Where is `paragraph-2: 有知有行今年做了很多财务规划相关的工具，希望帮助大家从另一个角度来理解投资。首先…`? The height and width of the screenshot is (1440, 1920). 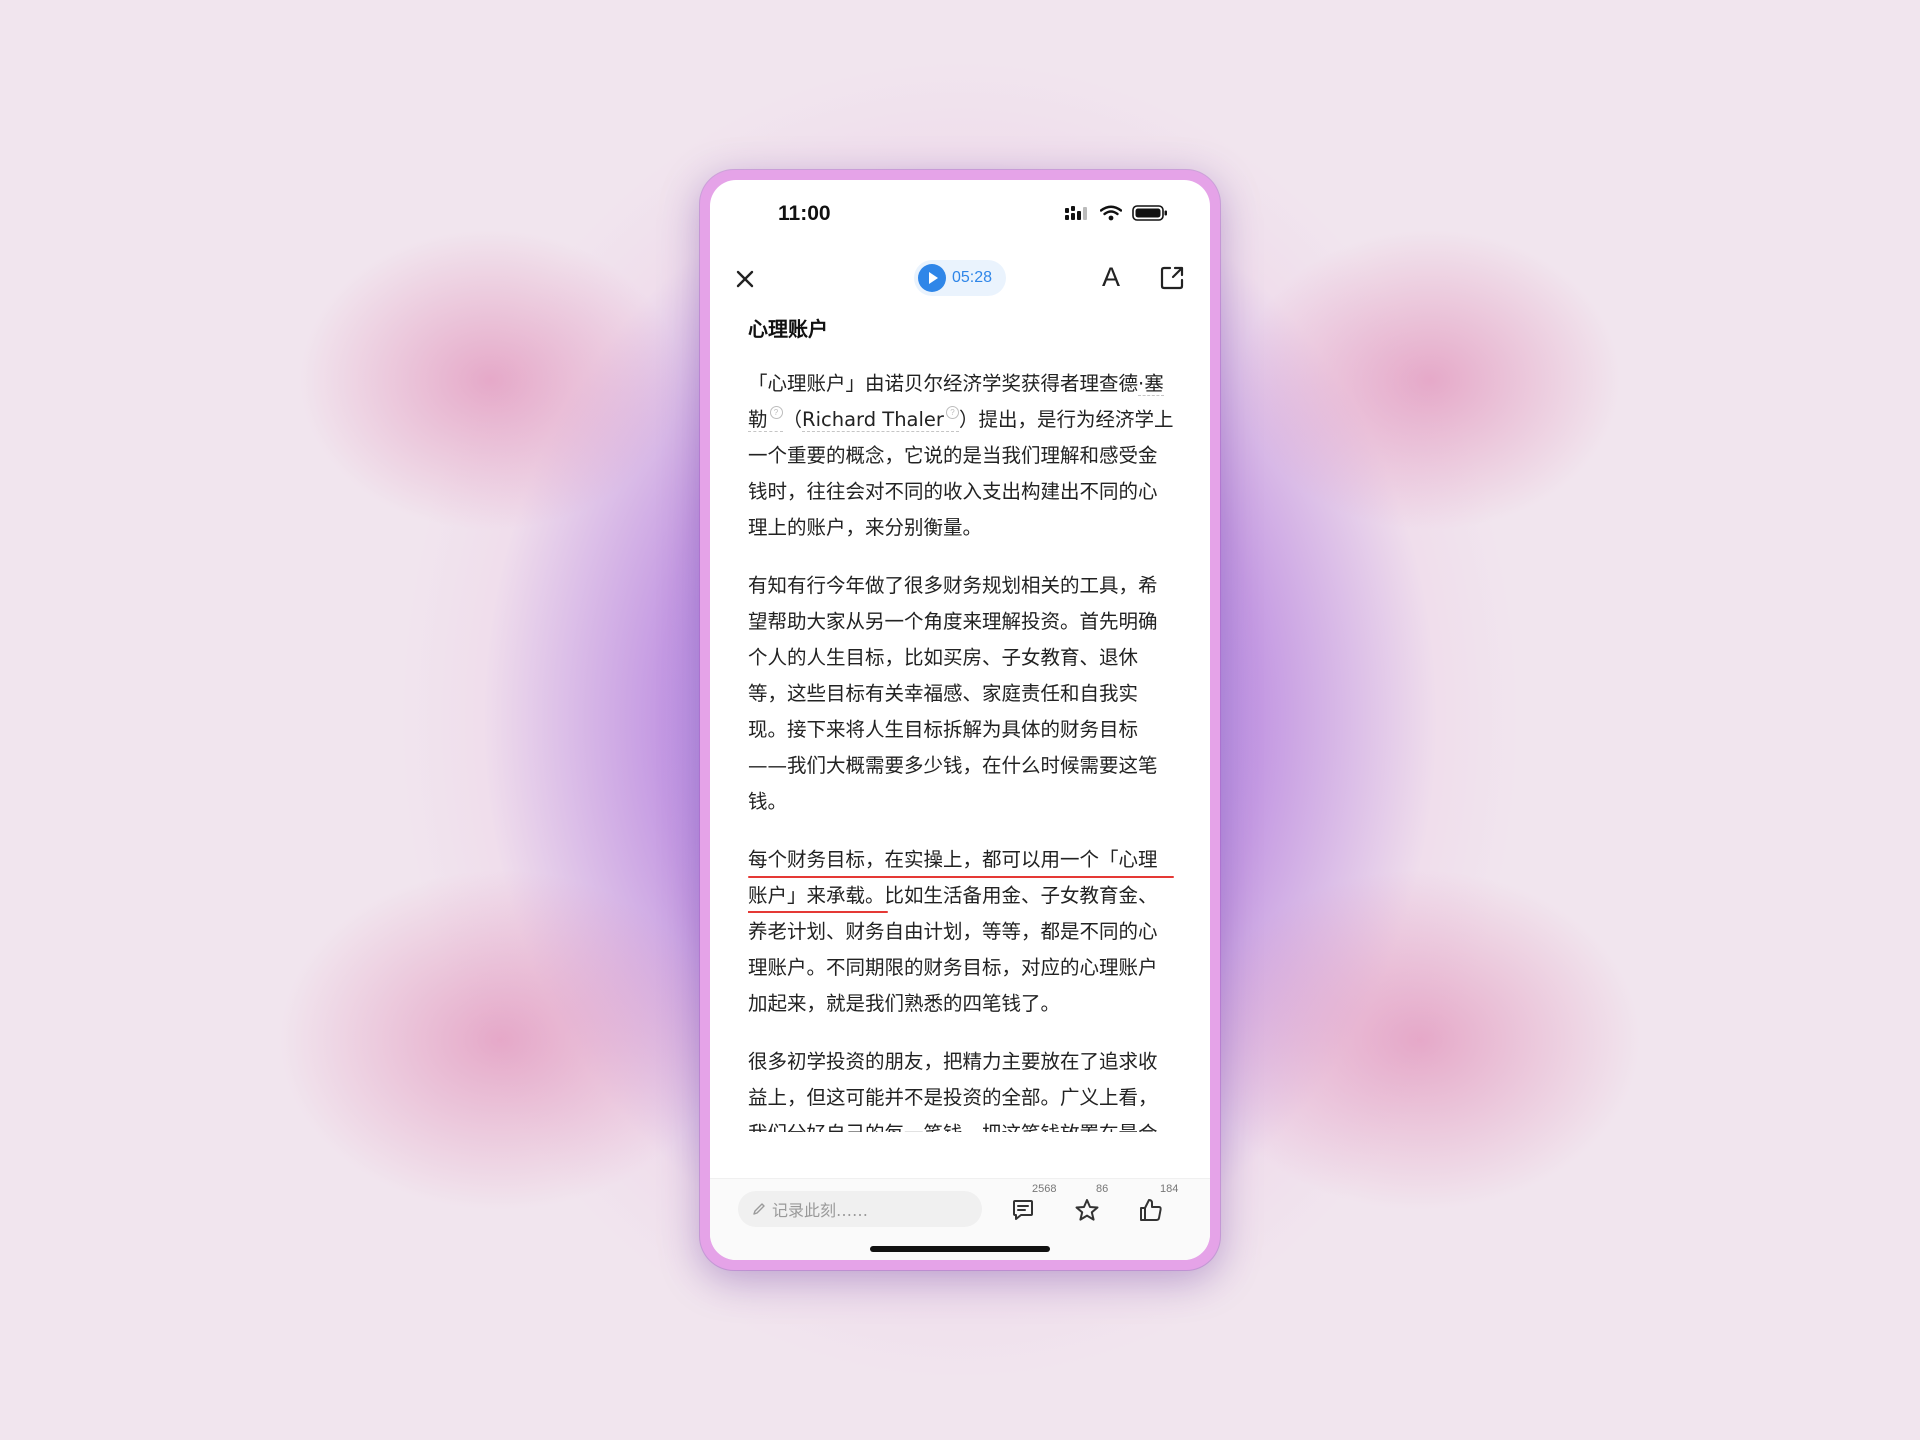 paragraph-2: 有知有行今年做了很多财务规划相关的工具，希望帮助大家从另一个角度来理解投资。首先… is located at coordinates (953, 693).